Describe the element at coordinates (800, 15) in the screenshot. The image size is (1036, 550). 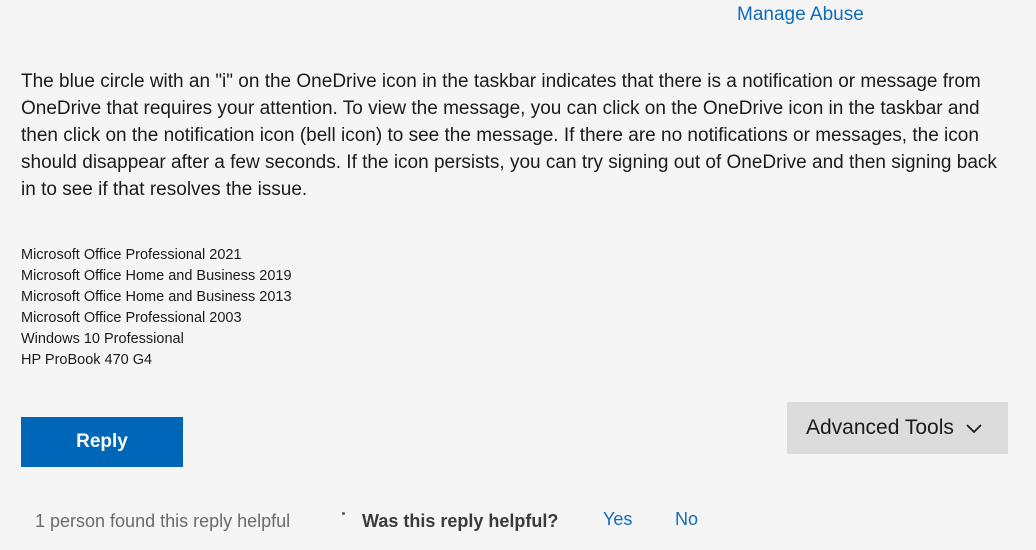
I see `manage-abuse-link: Manage Abuse` at that location.